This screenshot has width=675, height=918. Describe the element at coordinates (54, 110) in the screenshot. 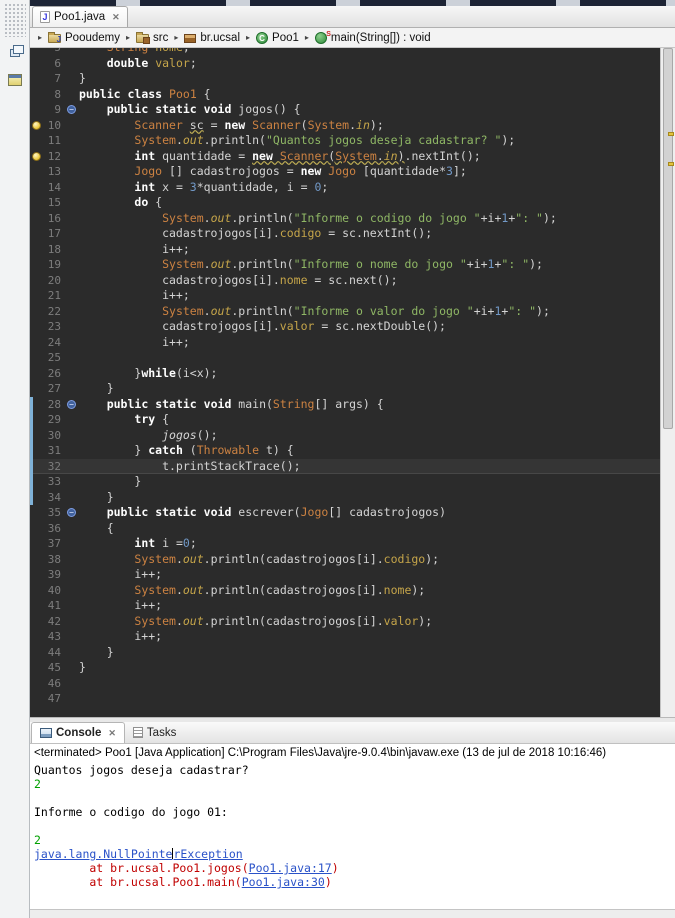

I see `line-number: 9` at that location.